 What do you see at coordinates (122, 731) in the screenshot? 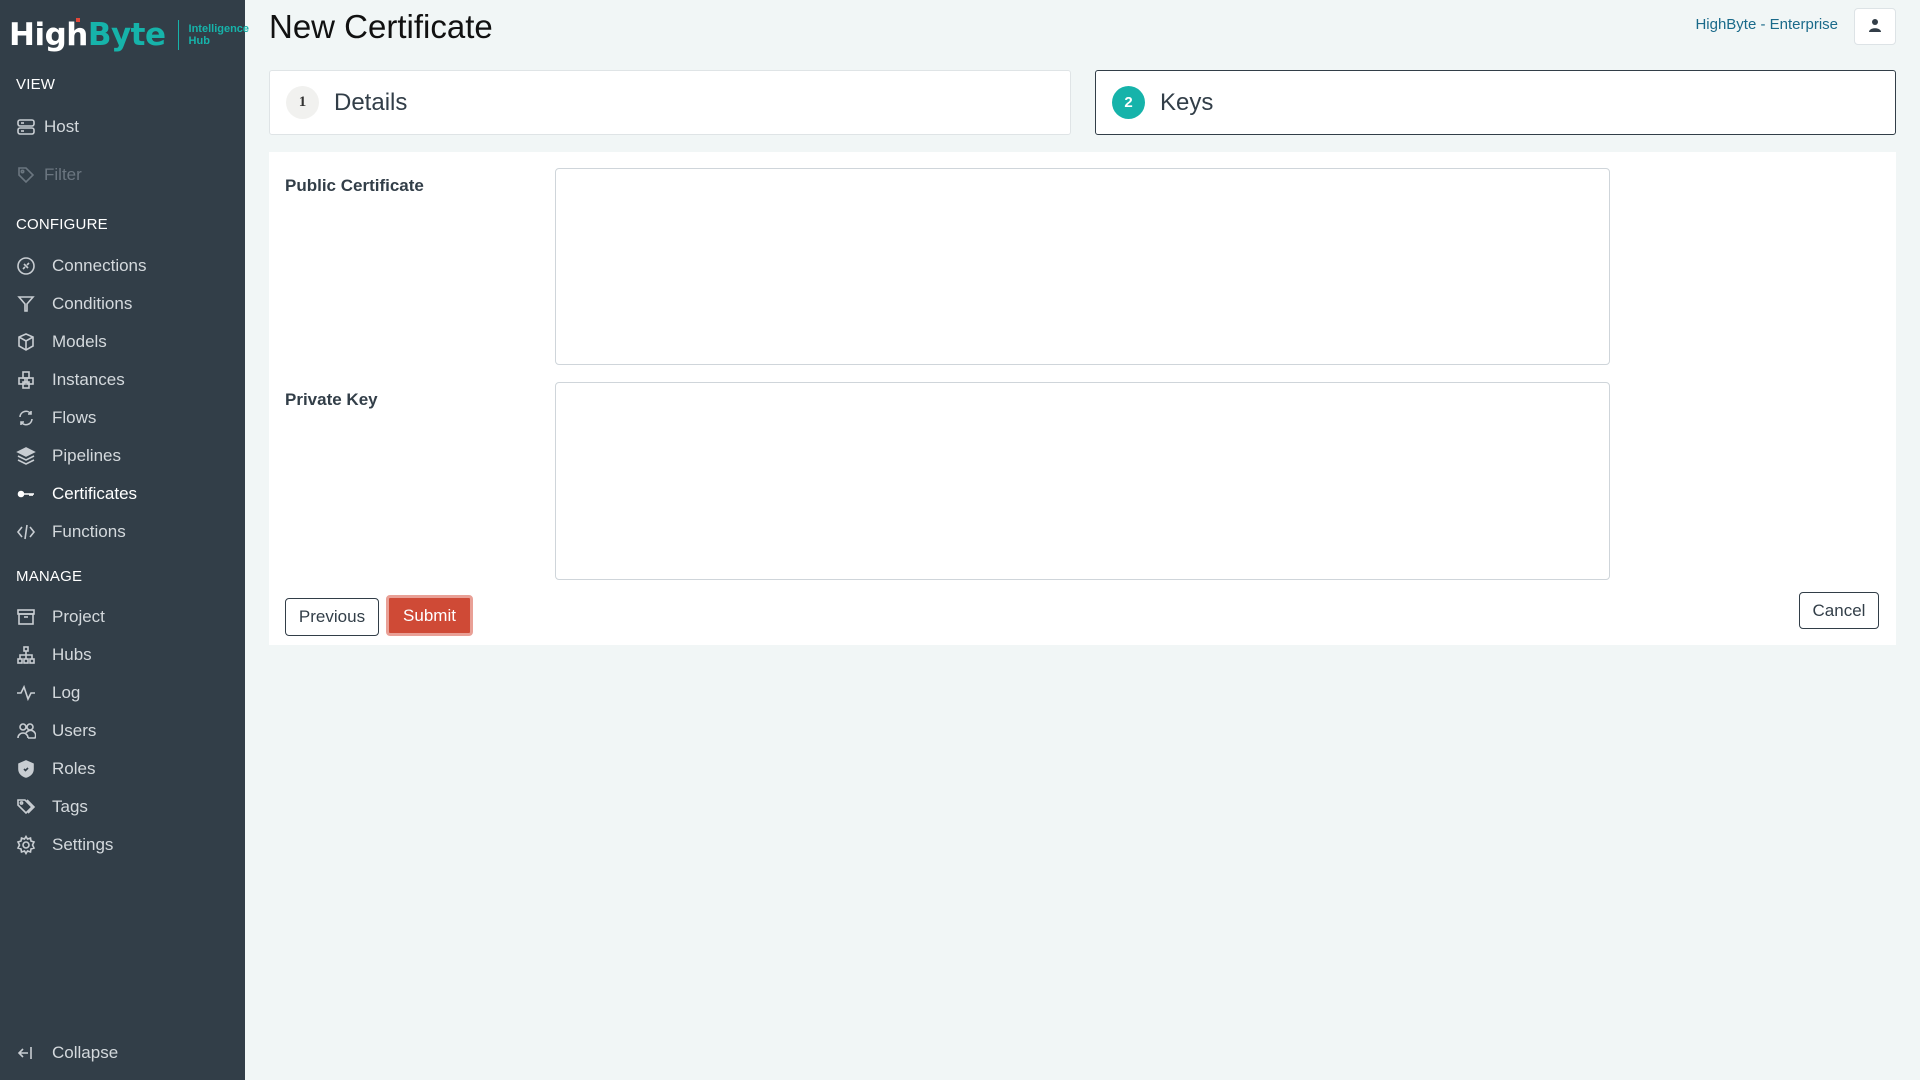
I see `sidebar-item-users: Users` at bounding box center [122, 731].